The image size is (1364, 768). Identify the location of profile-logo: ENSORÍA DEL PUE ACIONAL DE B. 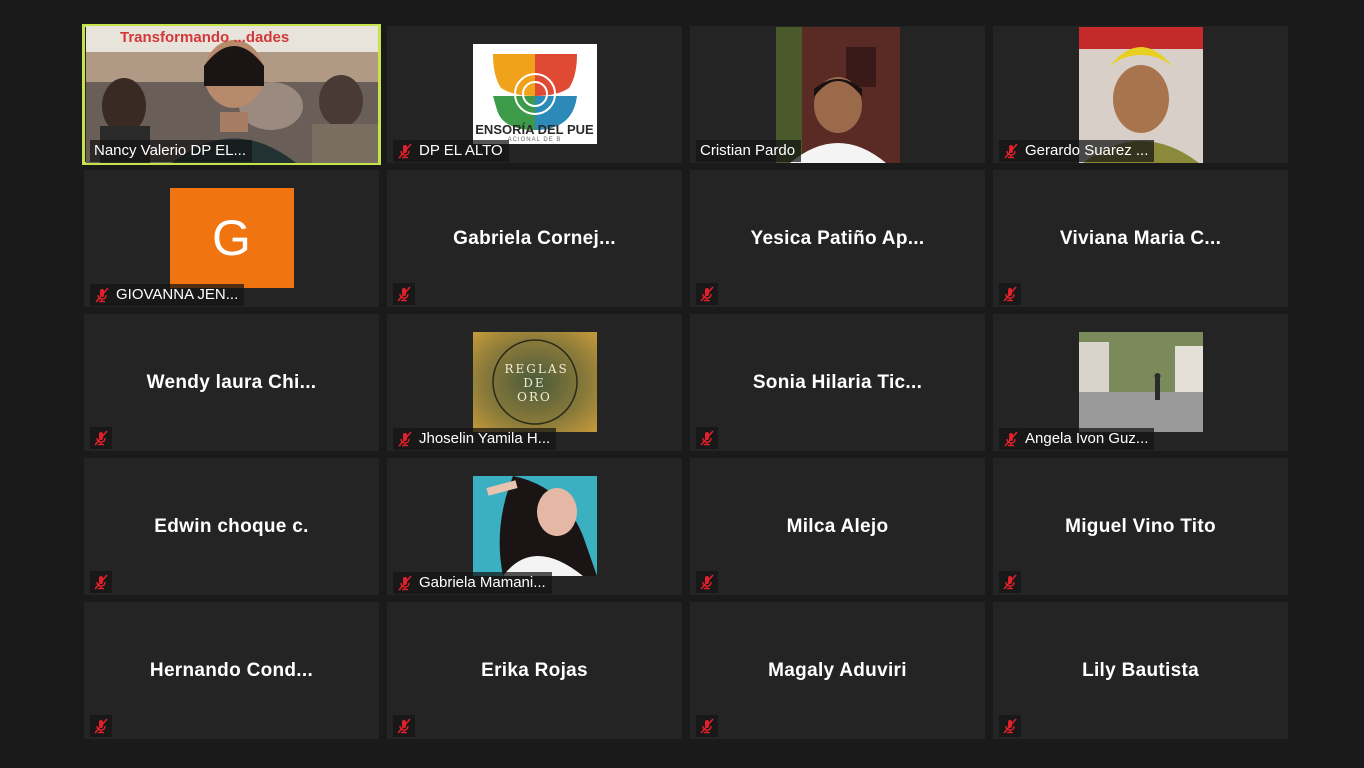
(534, 94).